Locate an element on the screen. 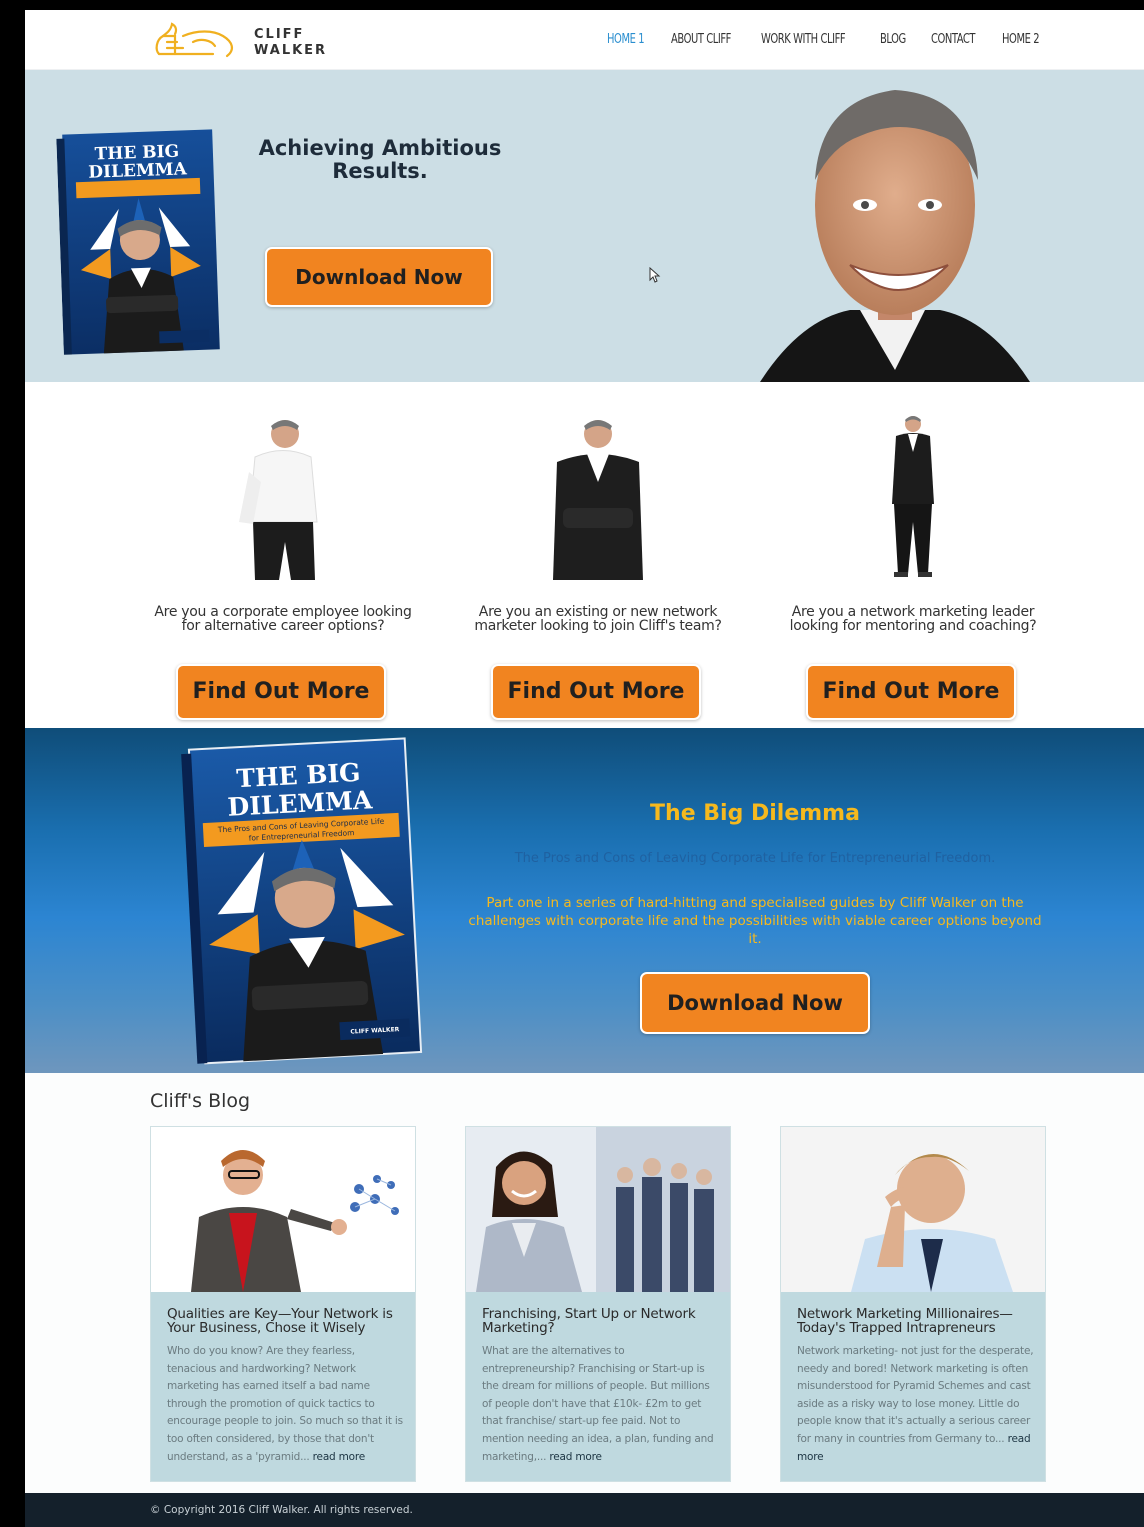 This screenshot has width=1144, height=1527. lion-logo-icon is located at coordinates (194, 40).